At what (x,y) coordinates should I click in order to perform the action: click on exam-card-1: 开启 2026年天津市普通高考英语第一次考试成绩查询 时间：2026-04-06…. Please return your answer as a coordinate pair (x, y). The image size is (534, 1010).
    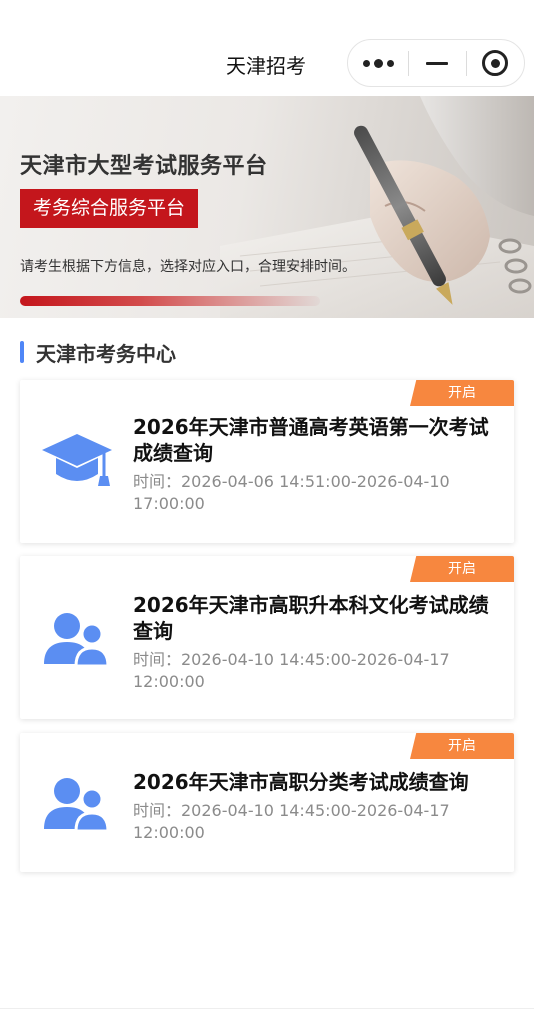
    Looking at the image, I should click on (267, 461).